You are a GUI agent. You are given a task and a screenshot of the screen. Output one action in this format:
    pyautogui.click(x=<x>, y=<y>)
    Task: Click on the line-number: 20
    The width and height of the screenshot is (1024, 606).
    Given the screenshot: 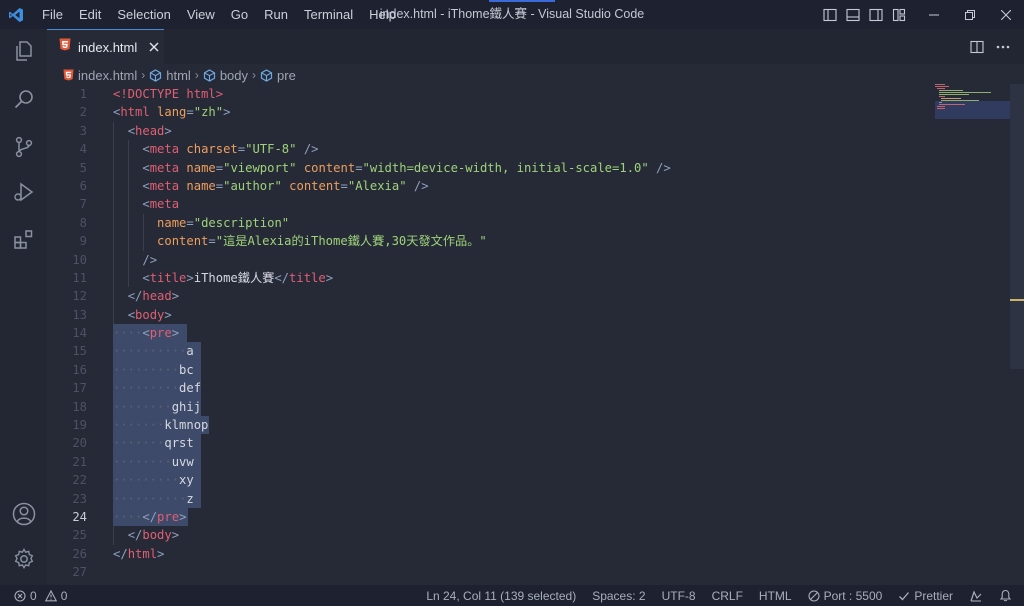 What is the action you would take?
    pyautogui.click(x=79, y=443)
    